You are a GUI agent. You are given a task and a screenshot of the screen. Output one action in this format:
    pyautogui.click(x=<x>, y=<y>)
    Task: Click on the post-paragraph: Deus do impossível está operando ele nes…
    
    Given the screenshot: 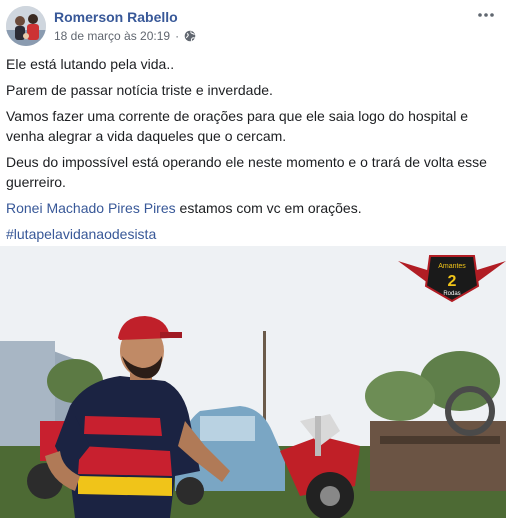 What is the action you would take?
    pyautogui.click(x=246, y=172)
    